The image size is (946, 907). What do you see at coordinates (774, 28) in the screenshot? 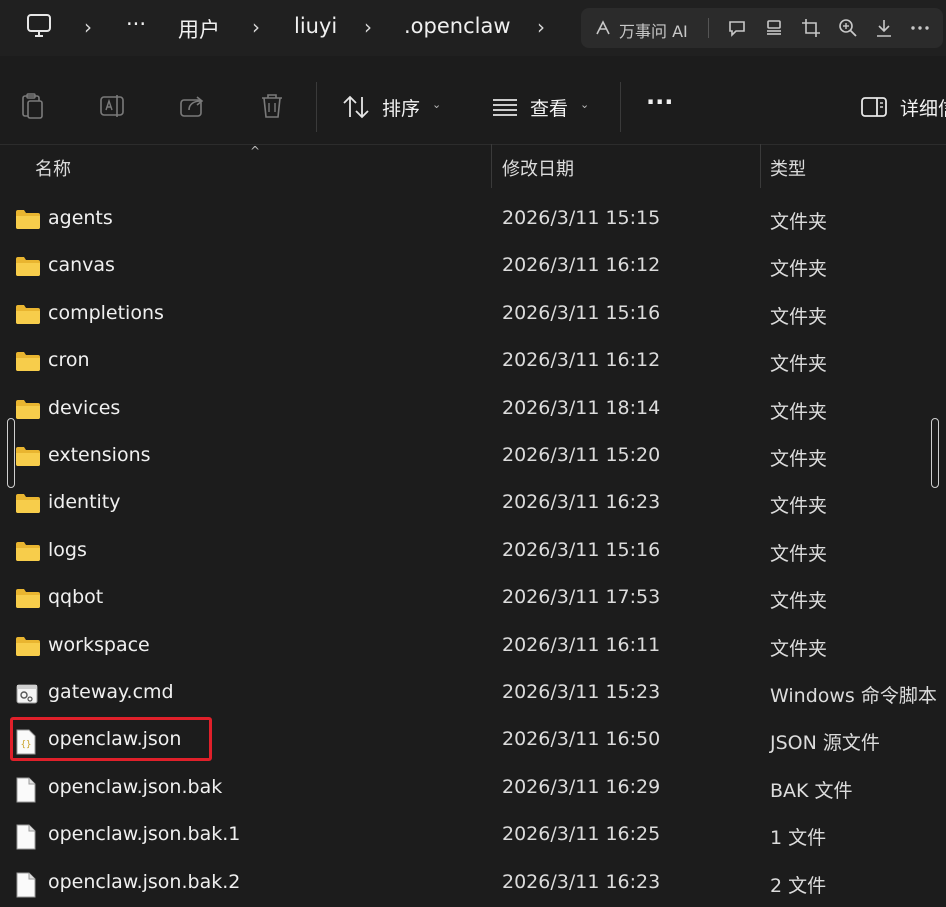
I see `stack-icon` at bounding box center [774, 28].